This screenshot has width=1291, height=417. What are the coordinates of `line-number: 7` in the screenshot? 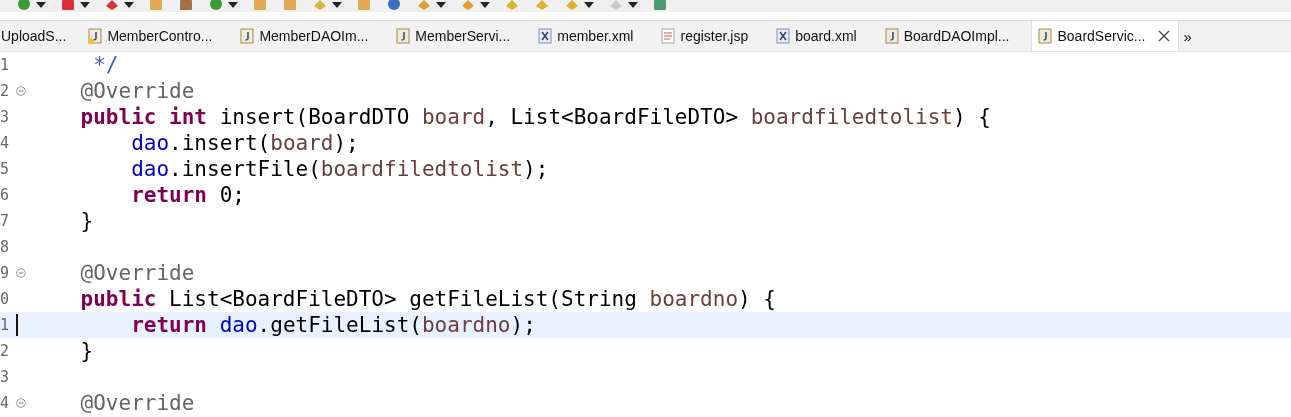 It's located at (5, 221).